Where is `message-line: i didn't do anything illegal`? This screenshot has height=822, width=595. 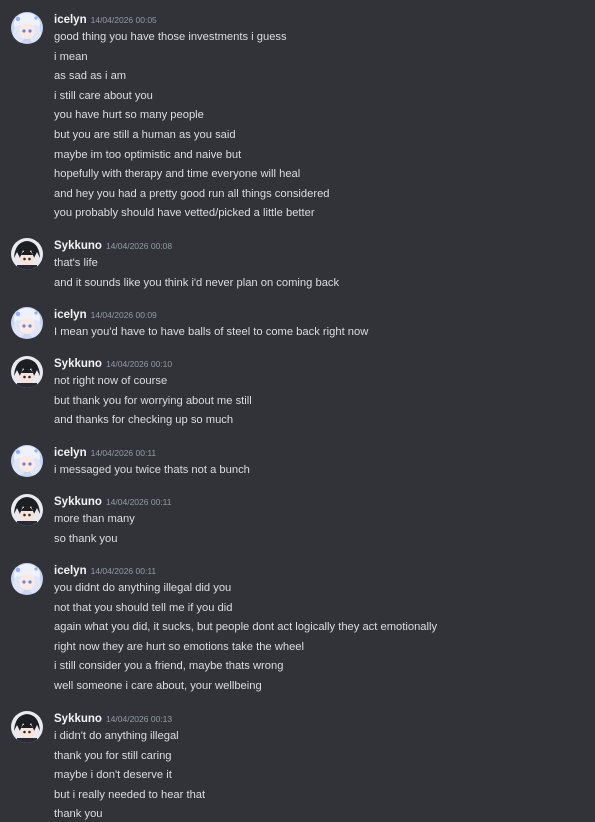
message-line: i didn't do anything illegal is located at coordinates (116, 736).